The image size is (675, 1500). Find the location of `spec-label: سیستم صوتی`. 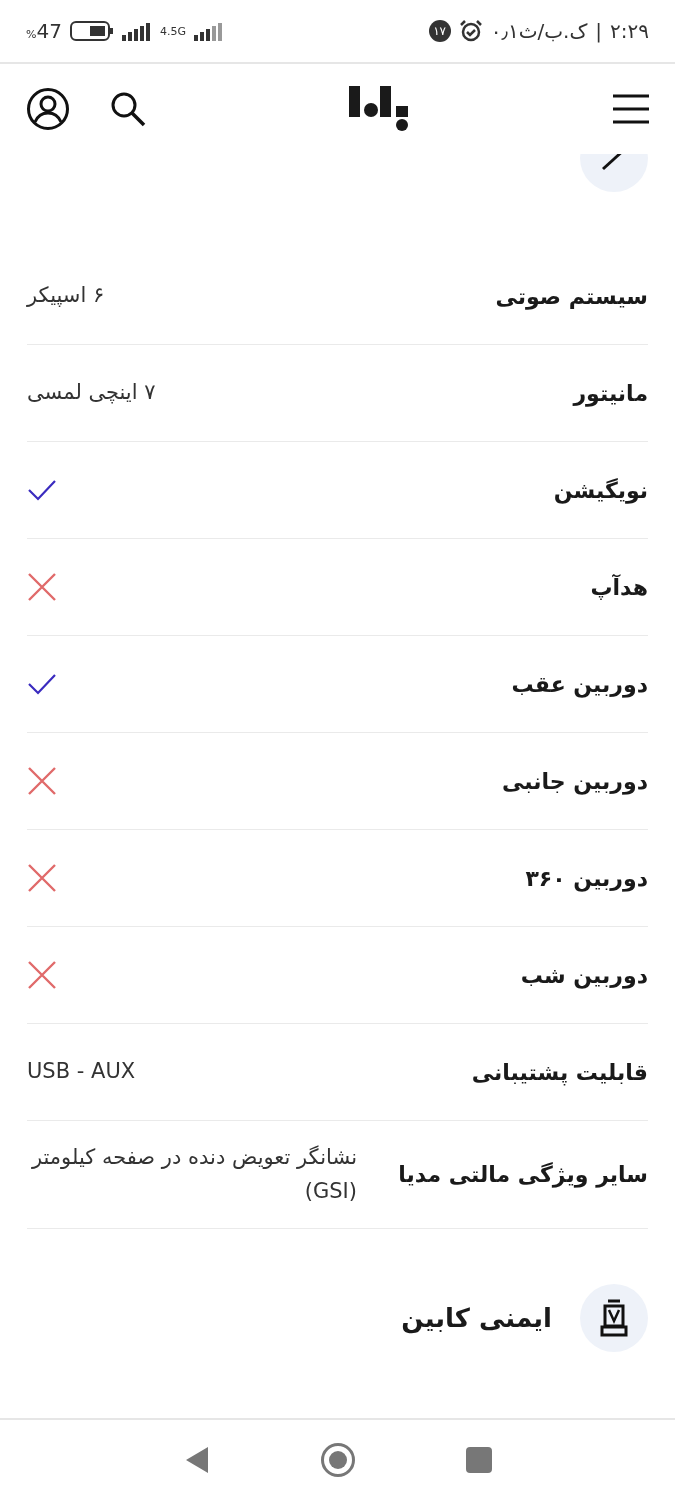

spec-label: سیستم صوتی is located at coordinates (571, 296).